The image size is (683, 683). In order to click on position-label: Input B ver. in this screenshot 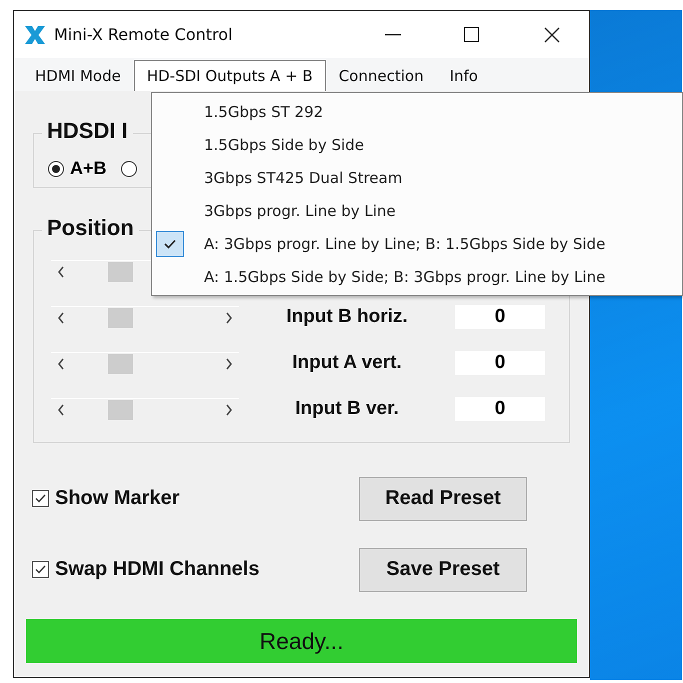, I will do `click(347, 409)`.